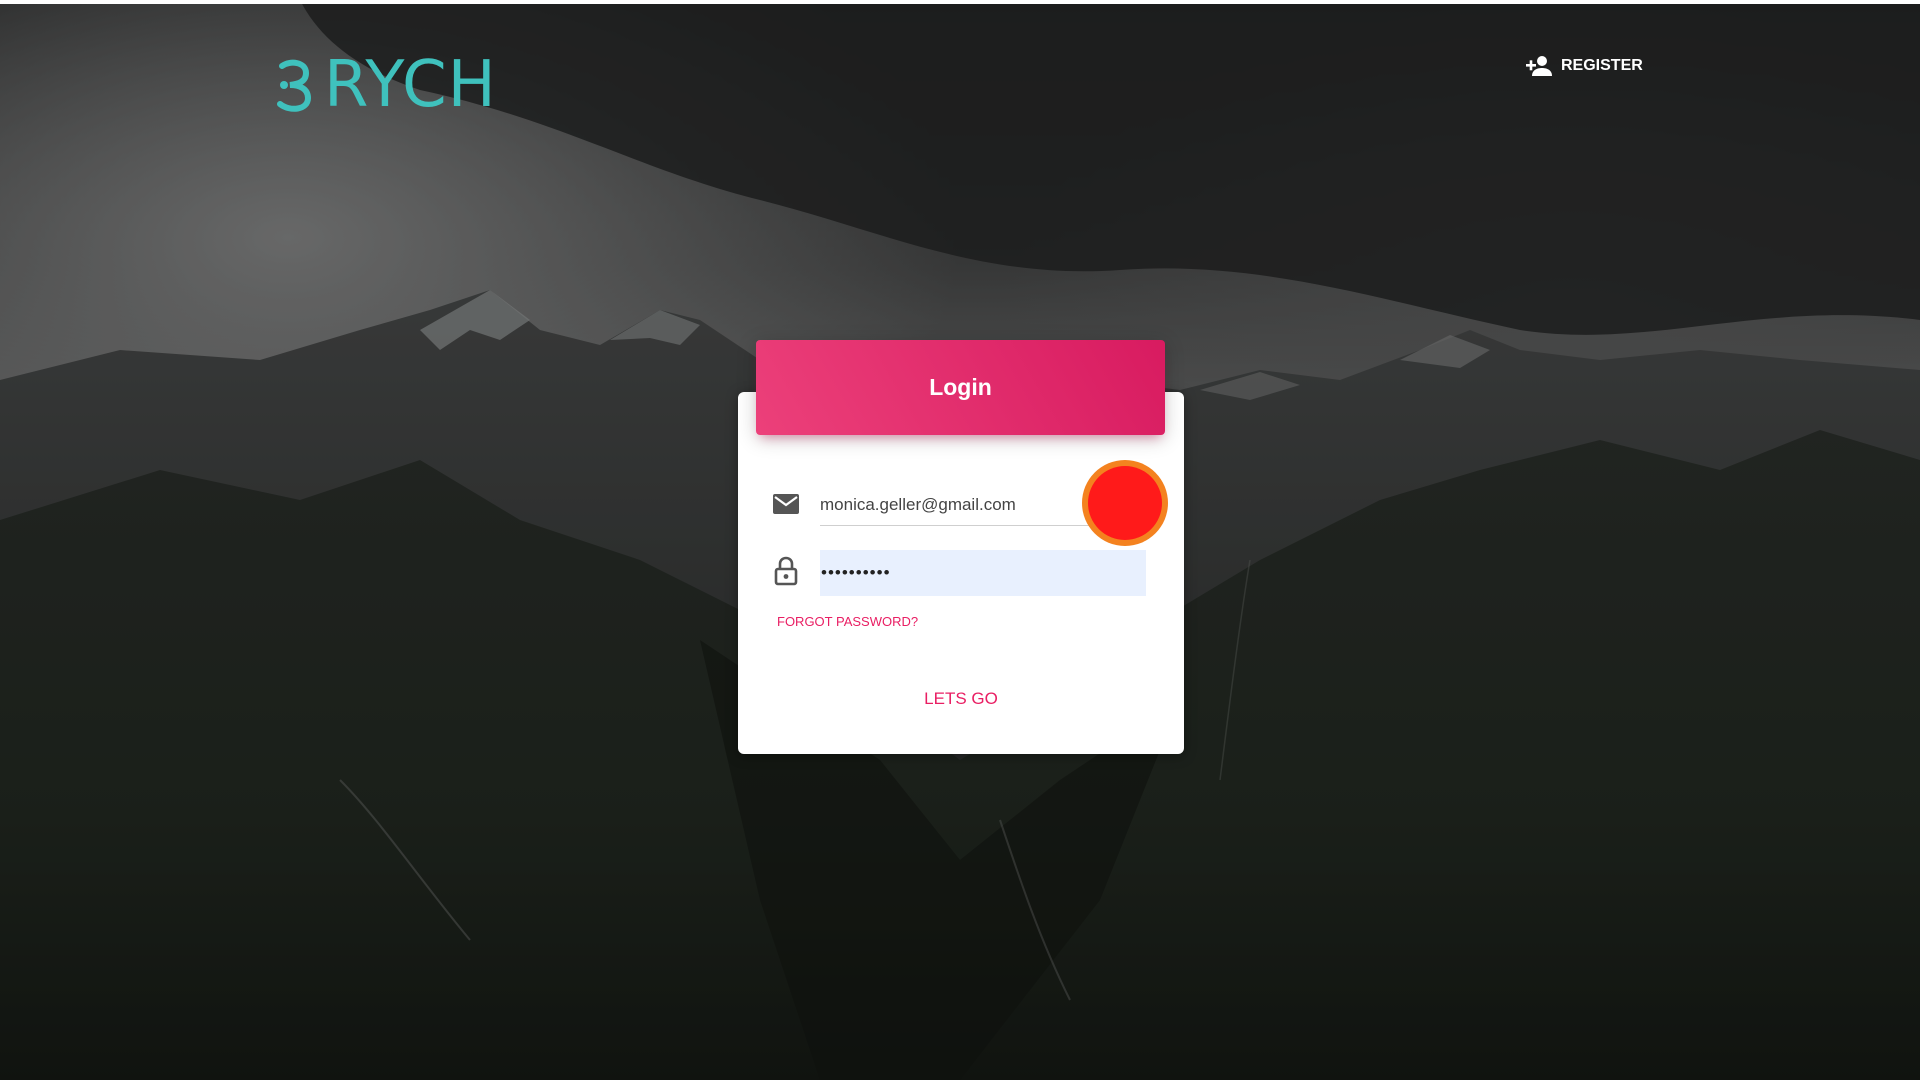 This screenshot has height=1080, width=1920. Describe the element at coordinates (1539, 66) in the screenshot. I see `person-add-icon` at that location.